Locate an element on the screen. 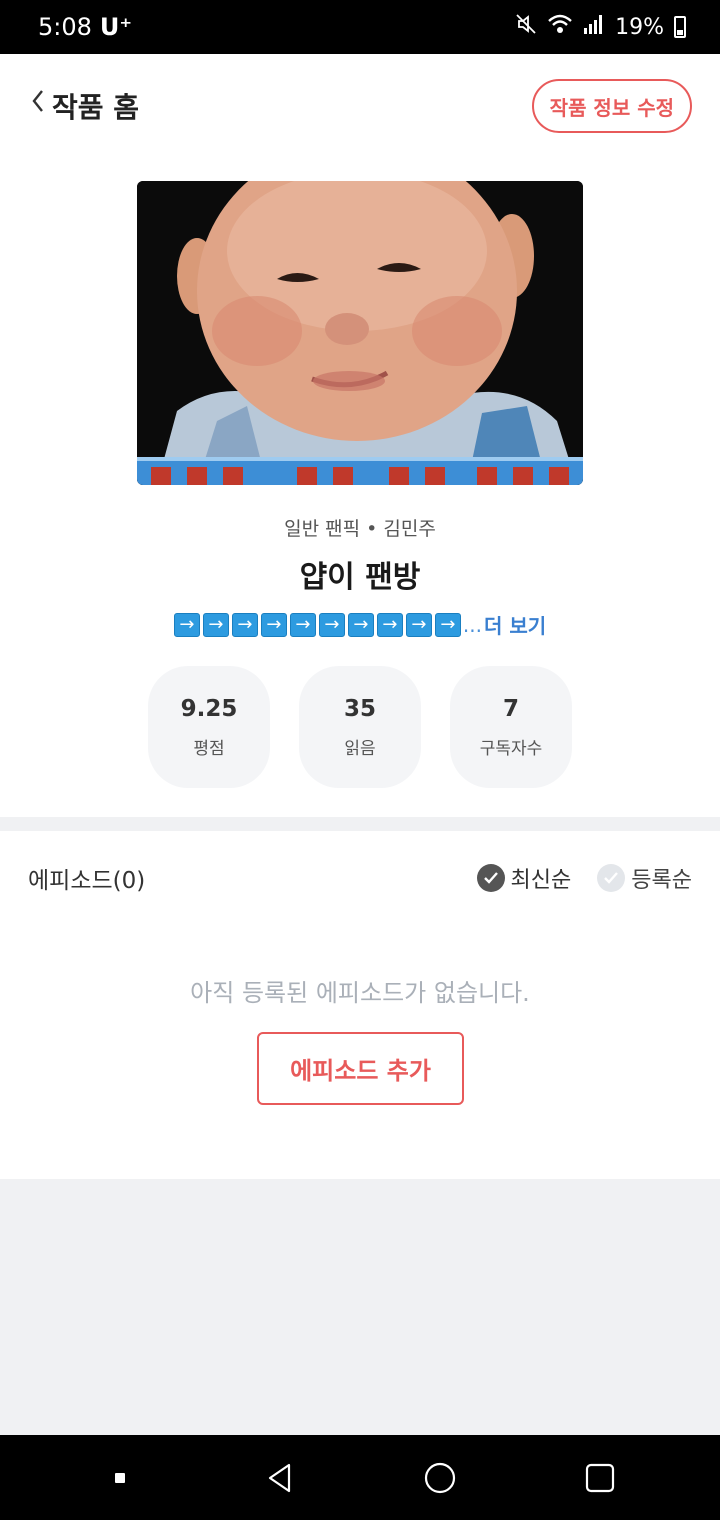 The image size is (720, 1520). status-bar: 5:08 U⁺ 19% is located at coordinates (360, 27).